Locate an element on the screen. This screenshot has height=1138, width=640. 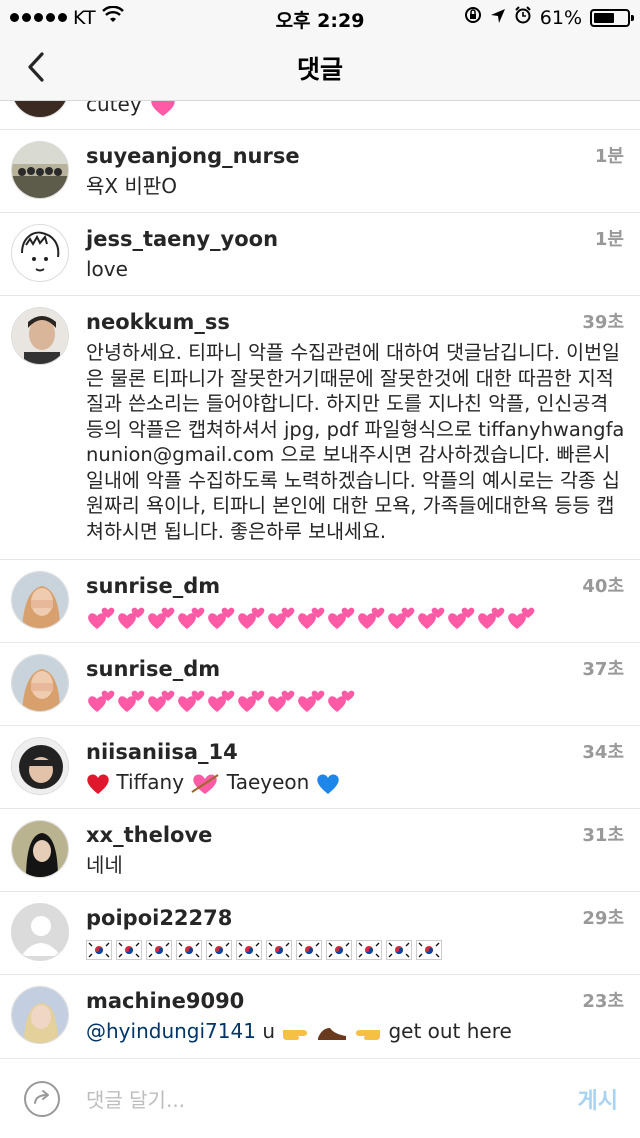
comment-time: 29초 is located at coordinates (603, 918).